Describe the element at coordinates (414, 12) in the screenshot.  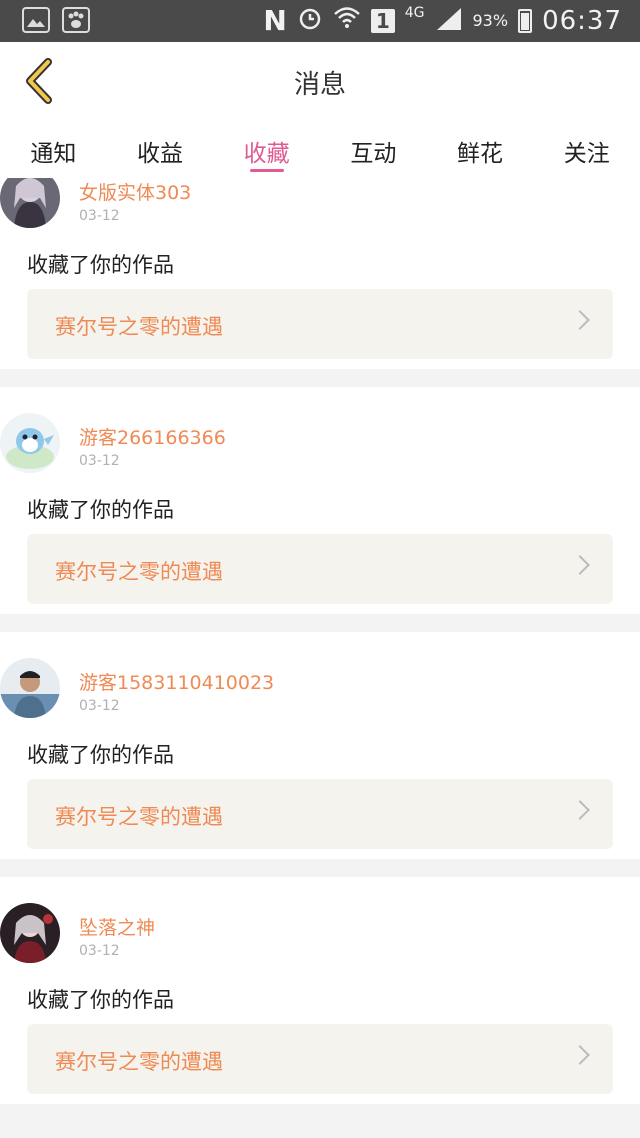
I see `lte-label: 4G` at that location.